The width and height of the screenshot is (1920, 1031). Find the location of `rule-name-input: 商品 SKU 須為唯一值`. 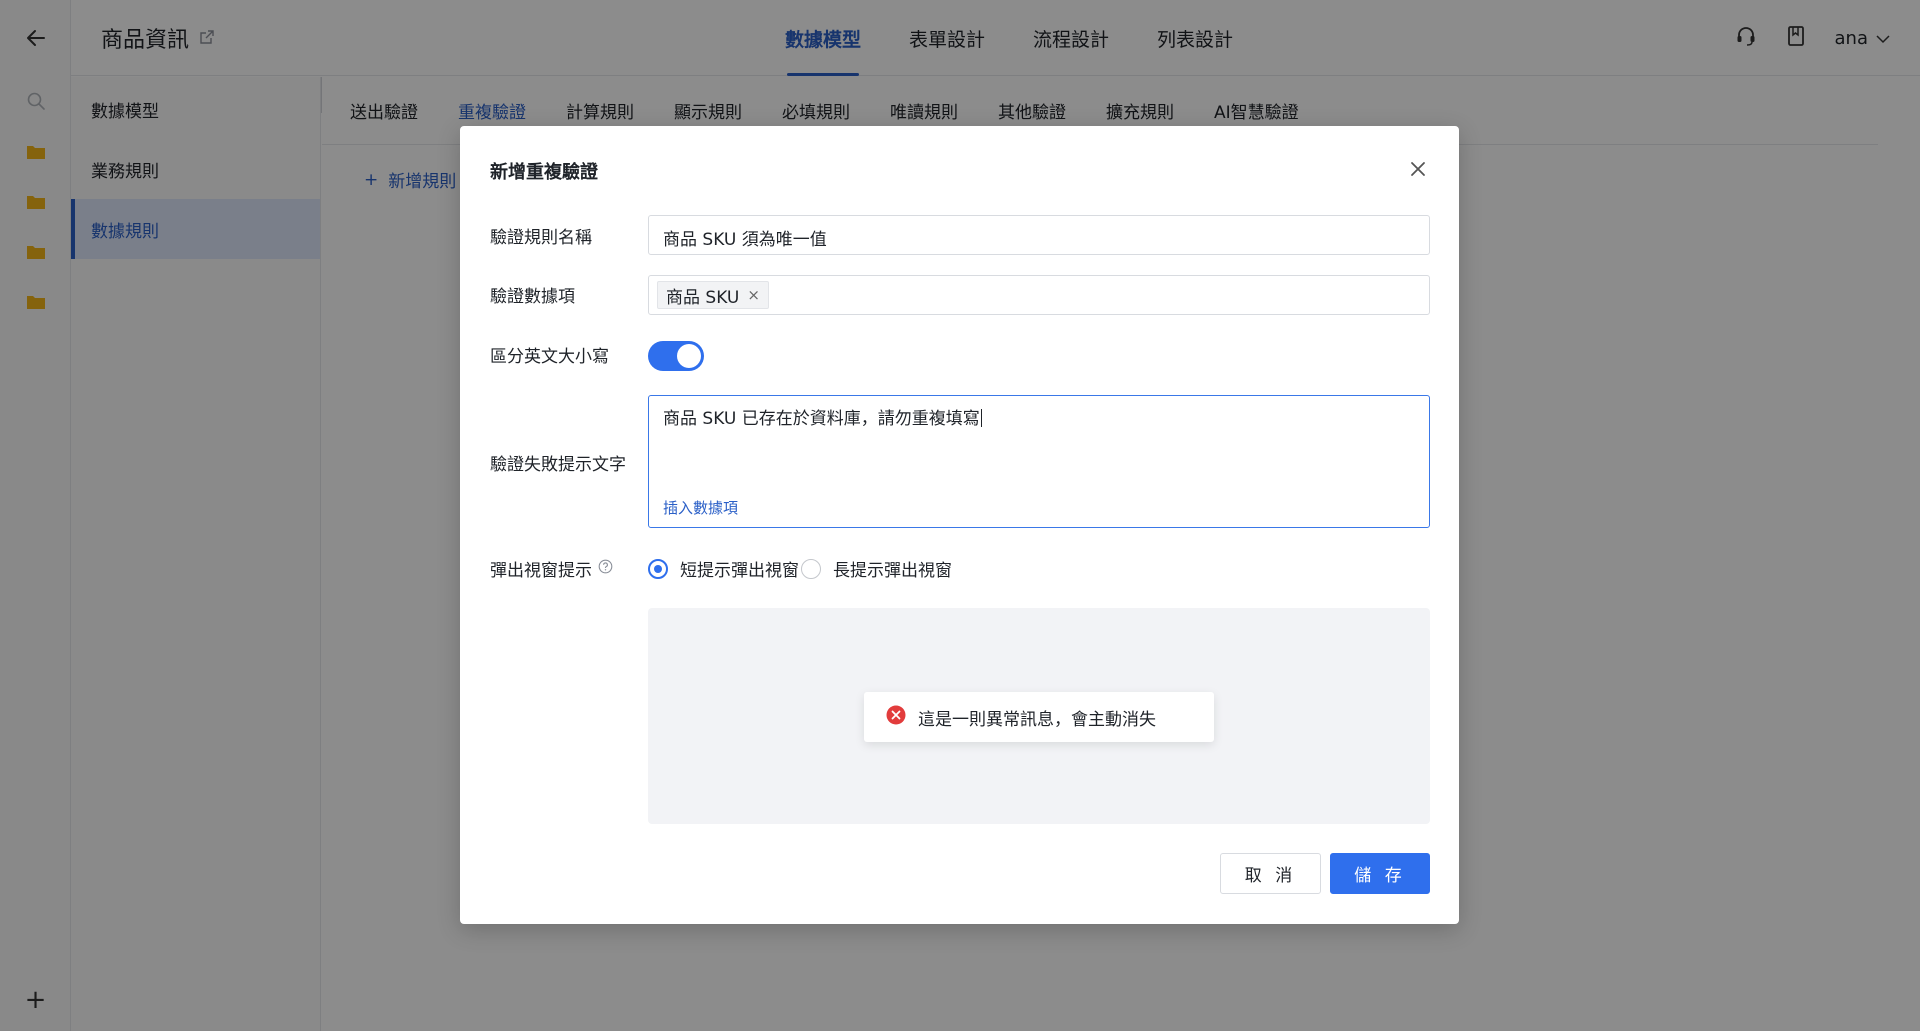

rule-name-input: 商品 SKU 須為唯一值 is located at coordinates (1039, 235).